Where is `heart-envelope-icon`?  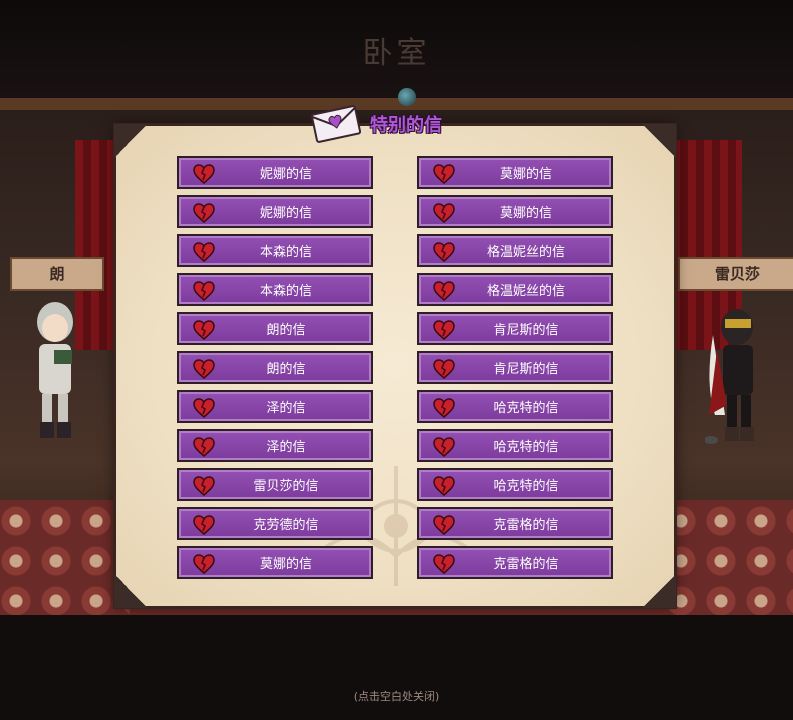 heart-envelope-icon is located at coordinates (336, 124).